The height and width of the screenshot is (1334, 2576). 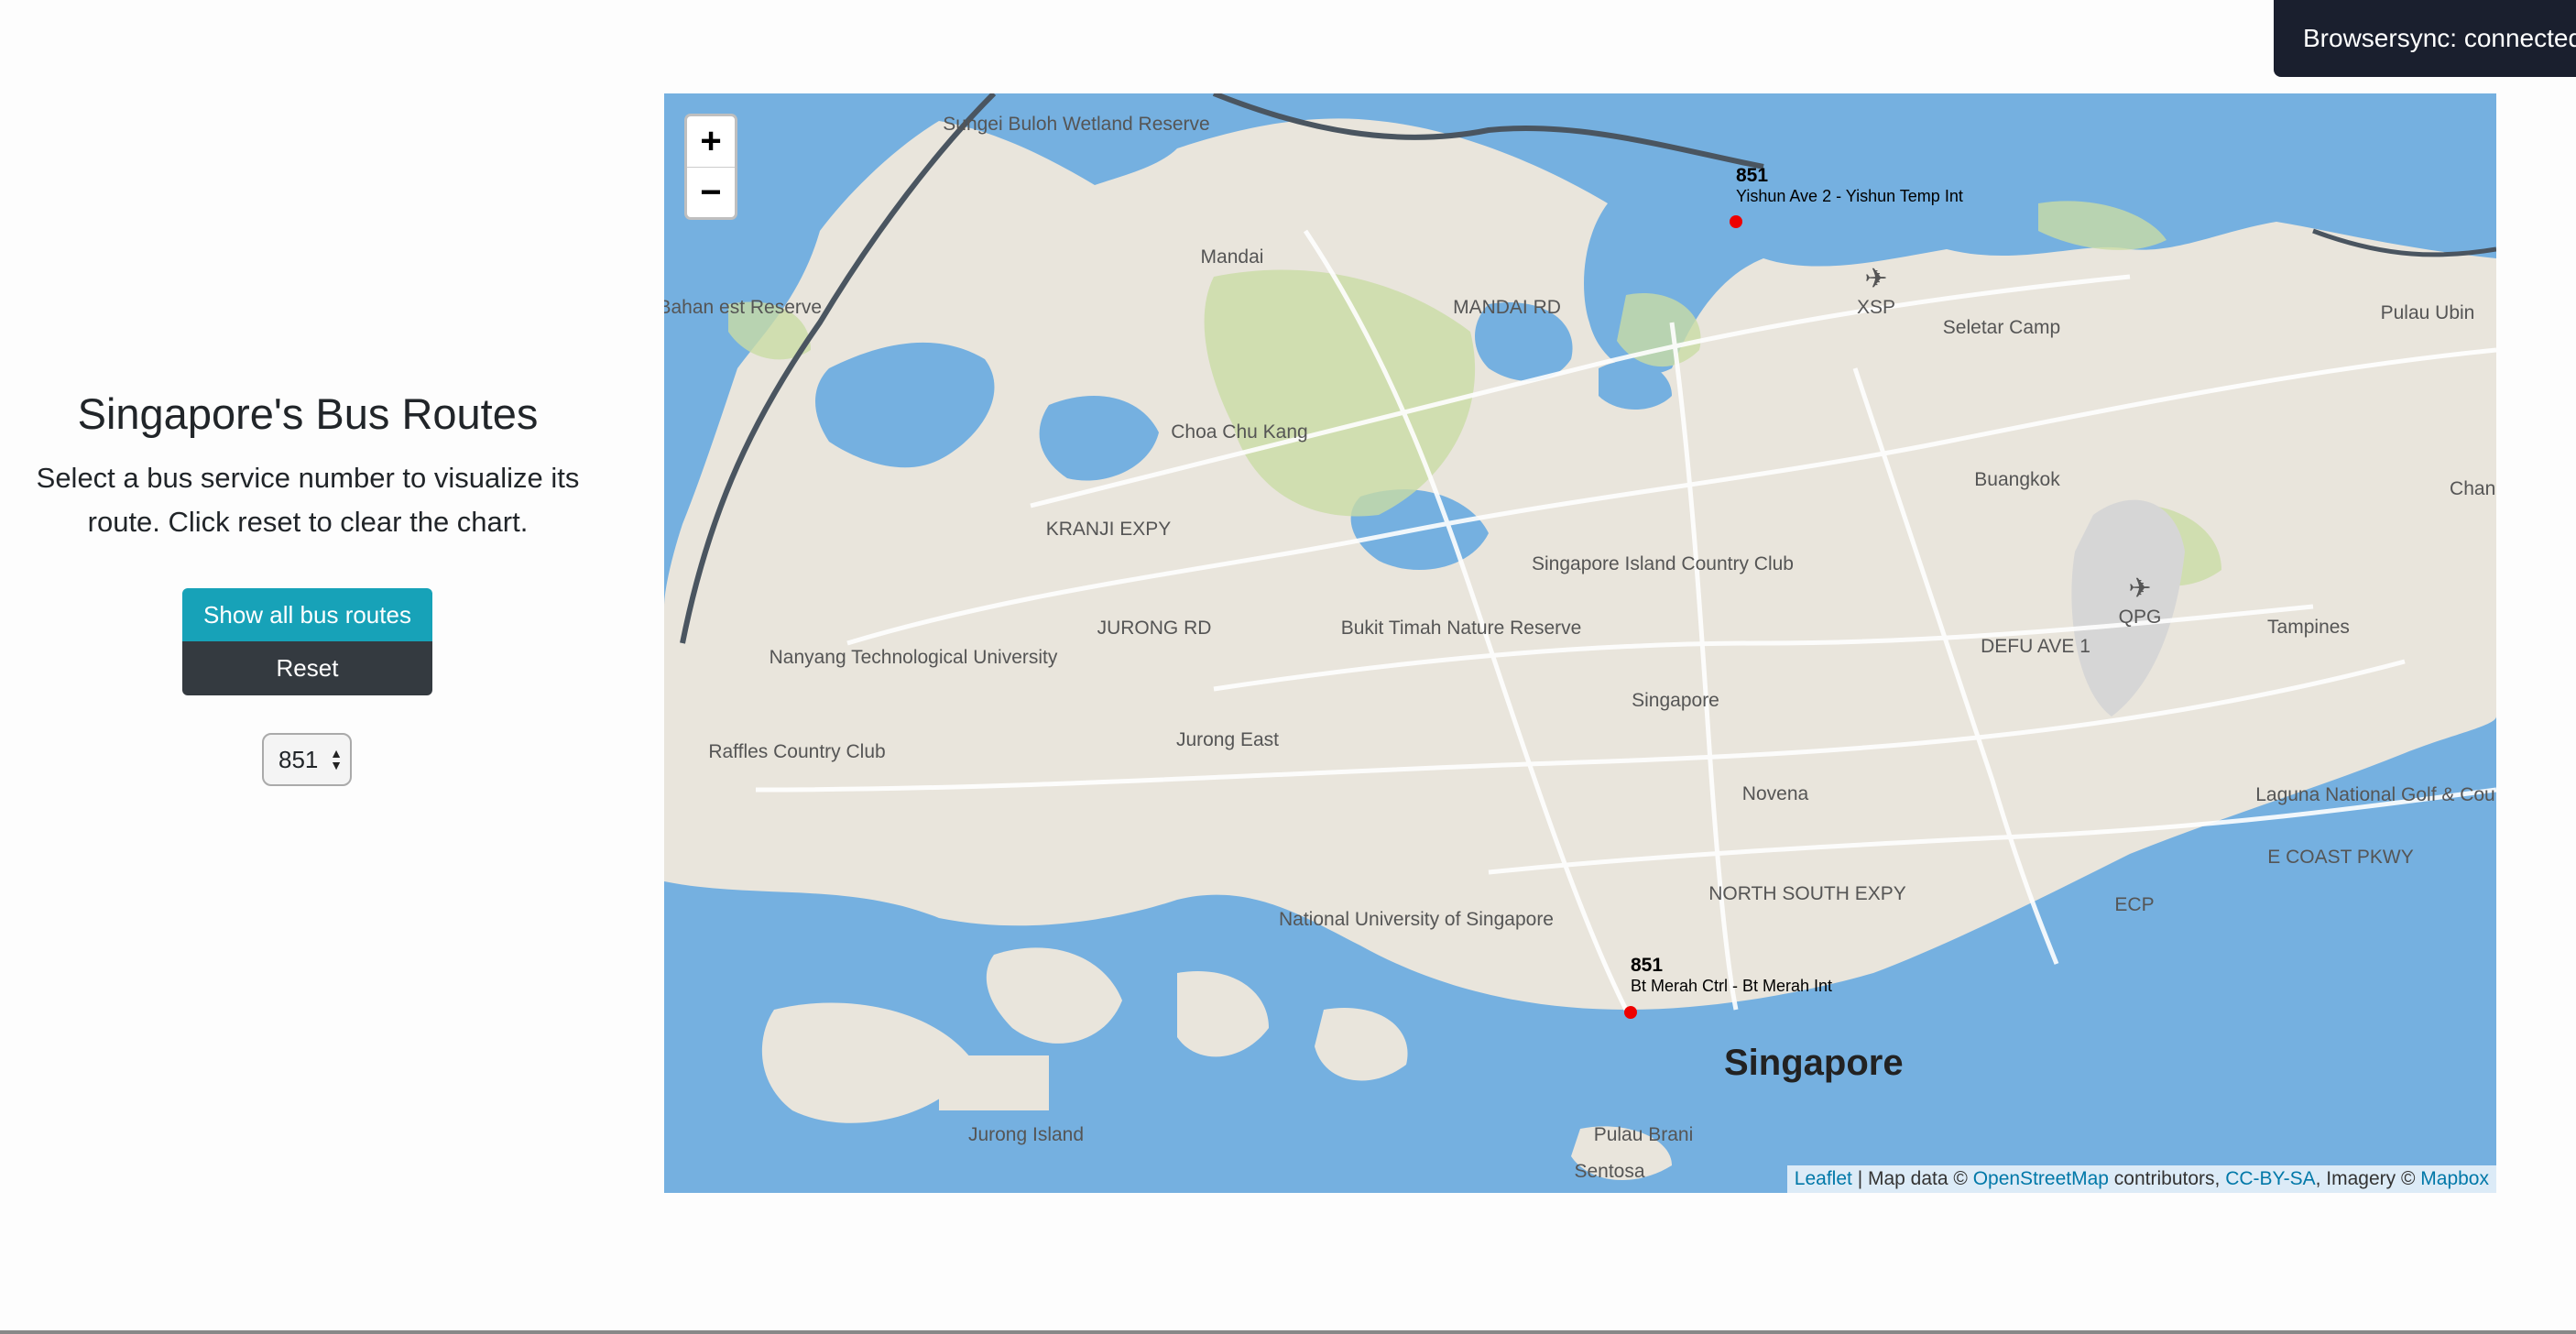 I want to click on attribution-text: contributors,, so click(x=2167, y=1178).